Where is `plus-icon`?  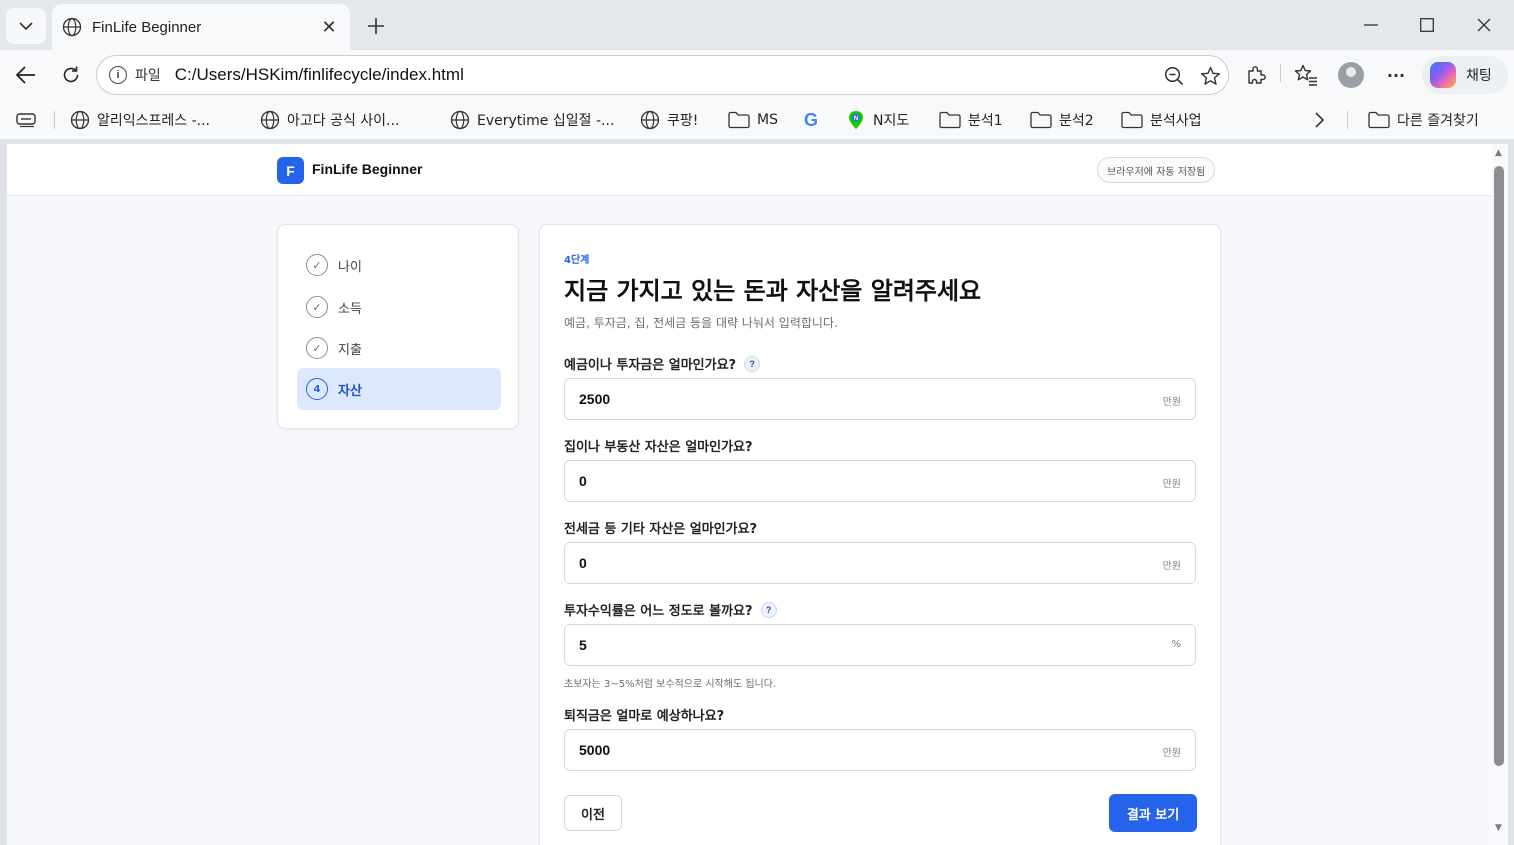 plus-icon is located at coordinates (376, 26).